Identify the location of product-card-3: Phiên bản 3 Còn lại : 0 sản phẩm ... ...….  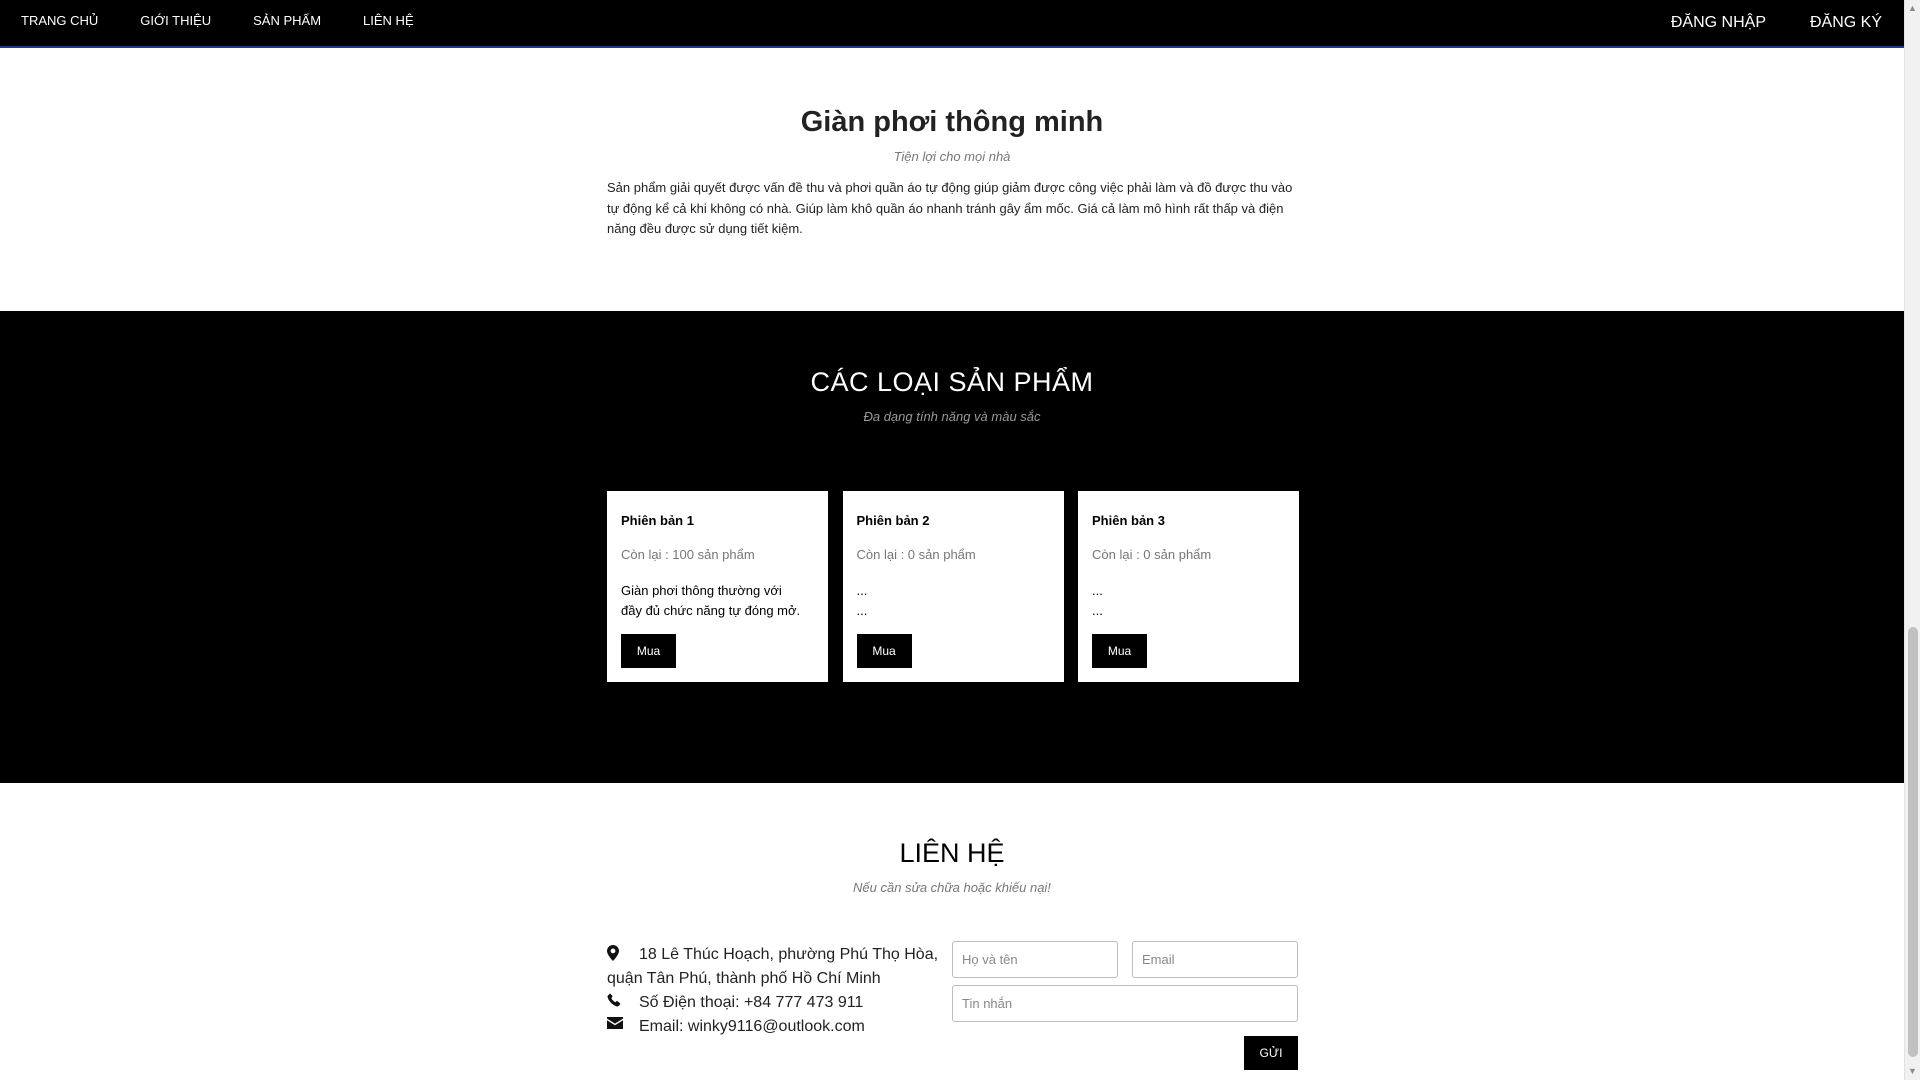
(1188, 586).